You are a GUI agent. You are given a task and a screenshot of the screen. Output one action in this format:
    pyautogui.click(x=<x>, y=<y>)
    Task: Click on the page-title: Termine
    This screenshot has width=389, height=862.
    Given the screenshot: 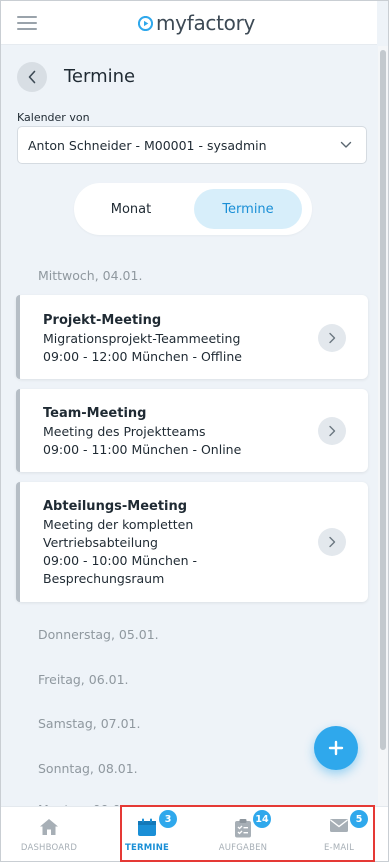 What is the action you would take?
    pyautogui.click(x=100, y=76)
    